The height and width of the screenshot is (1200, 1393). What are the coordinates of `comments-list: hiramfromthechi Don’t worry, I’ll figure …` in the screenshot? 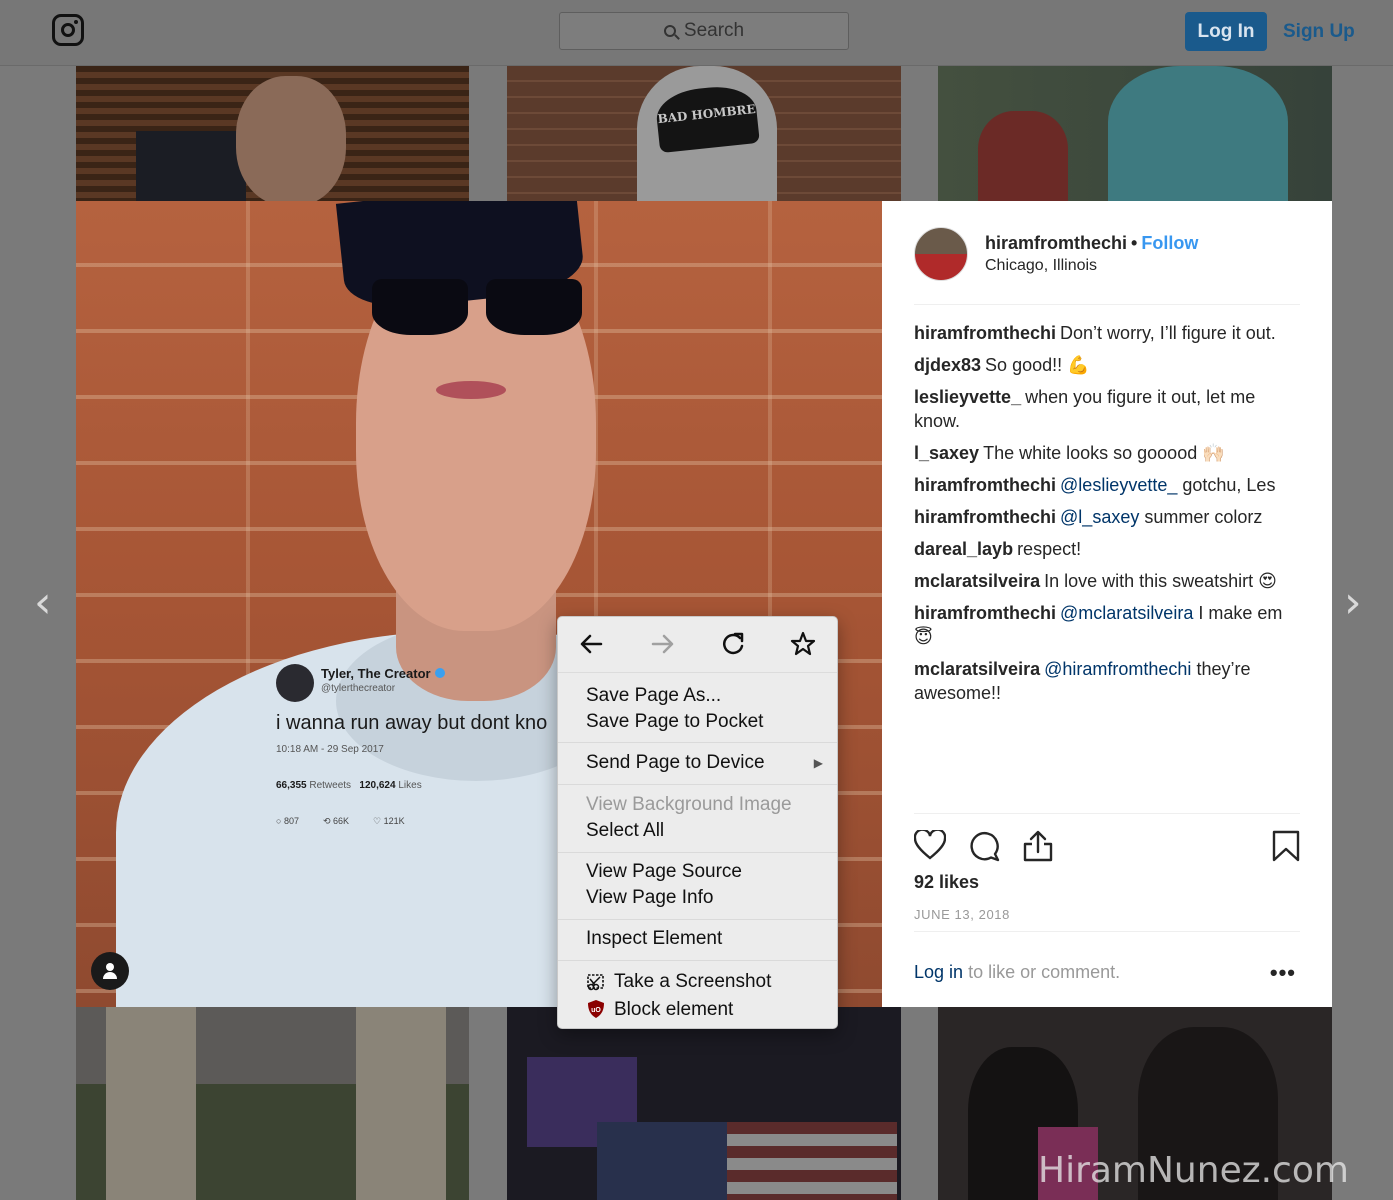 It's located at (1107, 517).